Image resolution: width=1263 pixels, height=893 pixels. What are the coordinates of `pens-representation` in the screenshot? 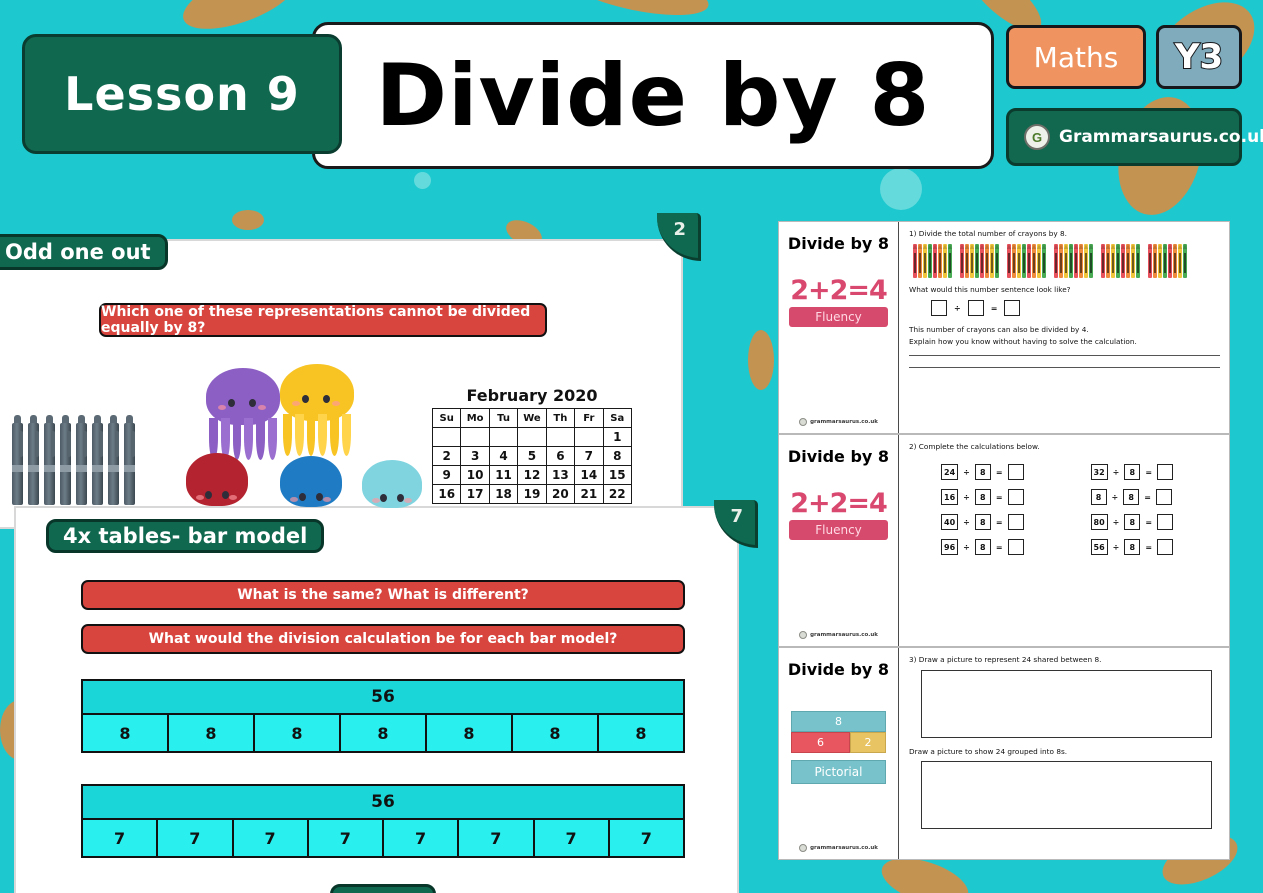 It's located at (73, 460).